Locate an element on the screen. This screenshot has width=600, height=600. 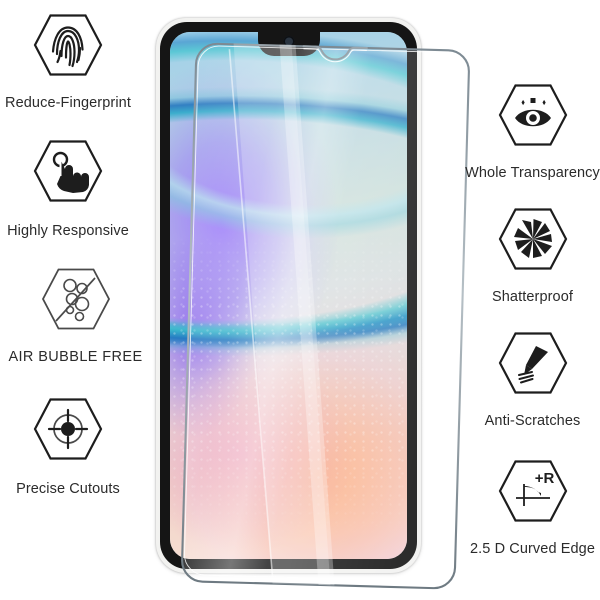
feature-shatterproof: Shatterproof is located at coordinates (532, 256).